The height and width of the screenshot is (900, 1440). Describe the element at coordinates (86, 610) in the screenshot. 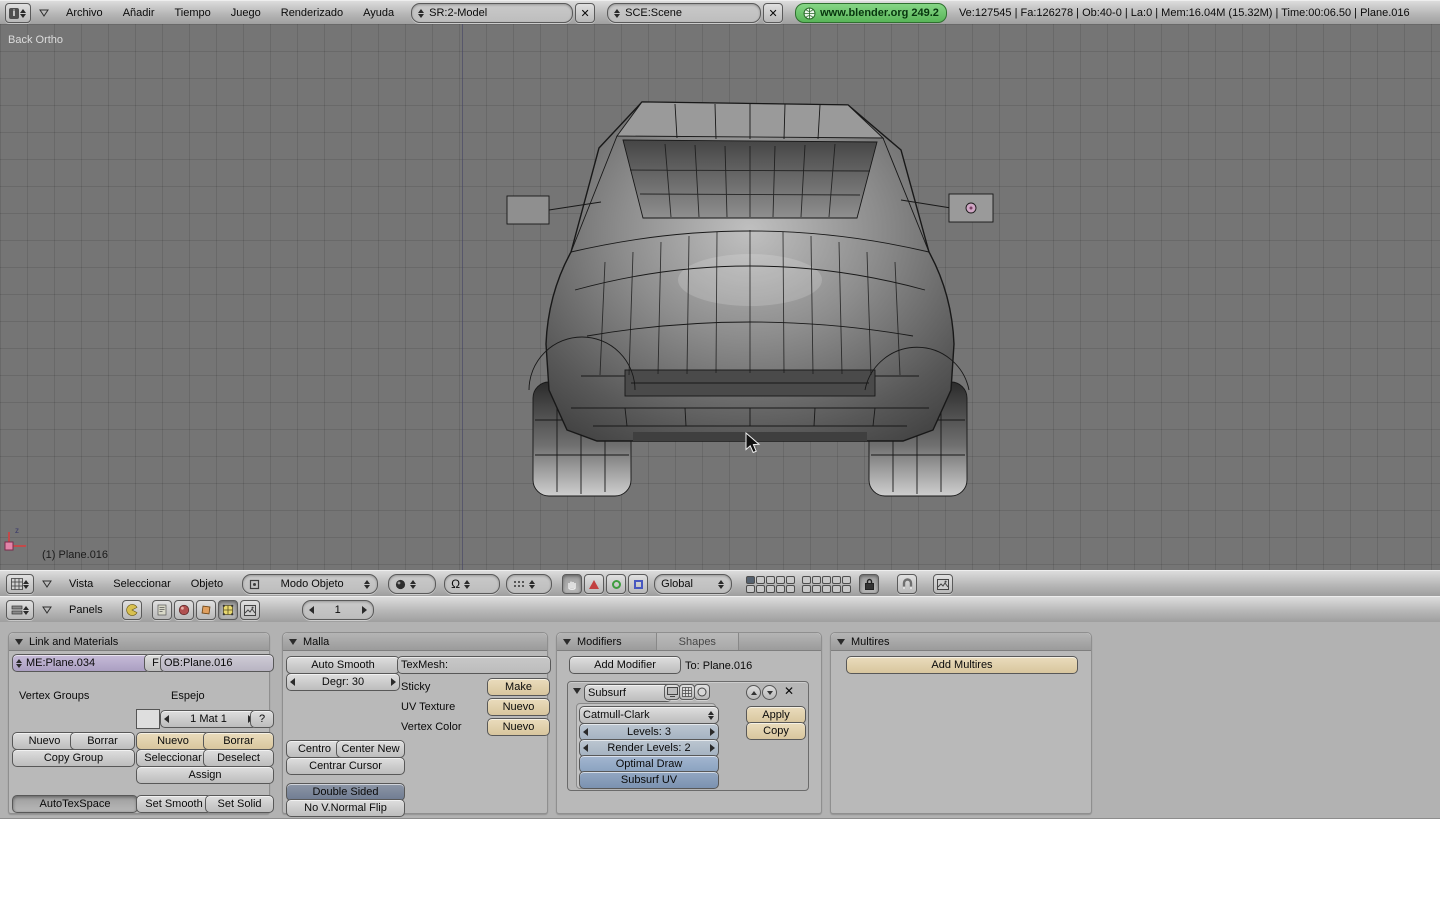

I see `menu-panels: Panels` at that location.